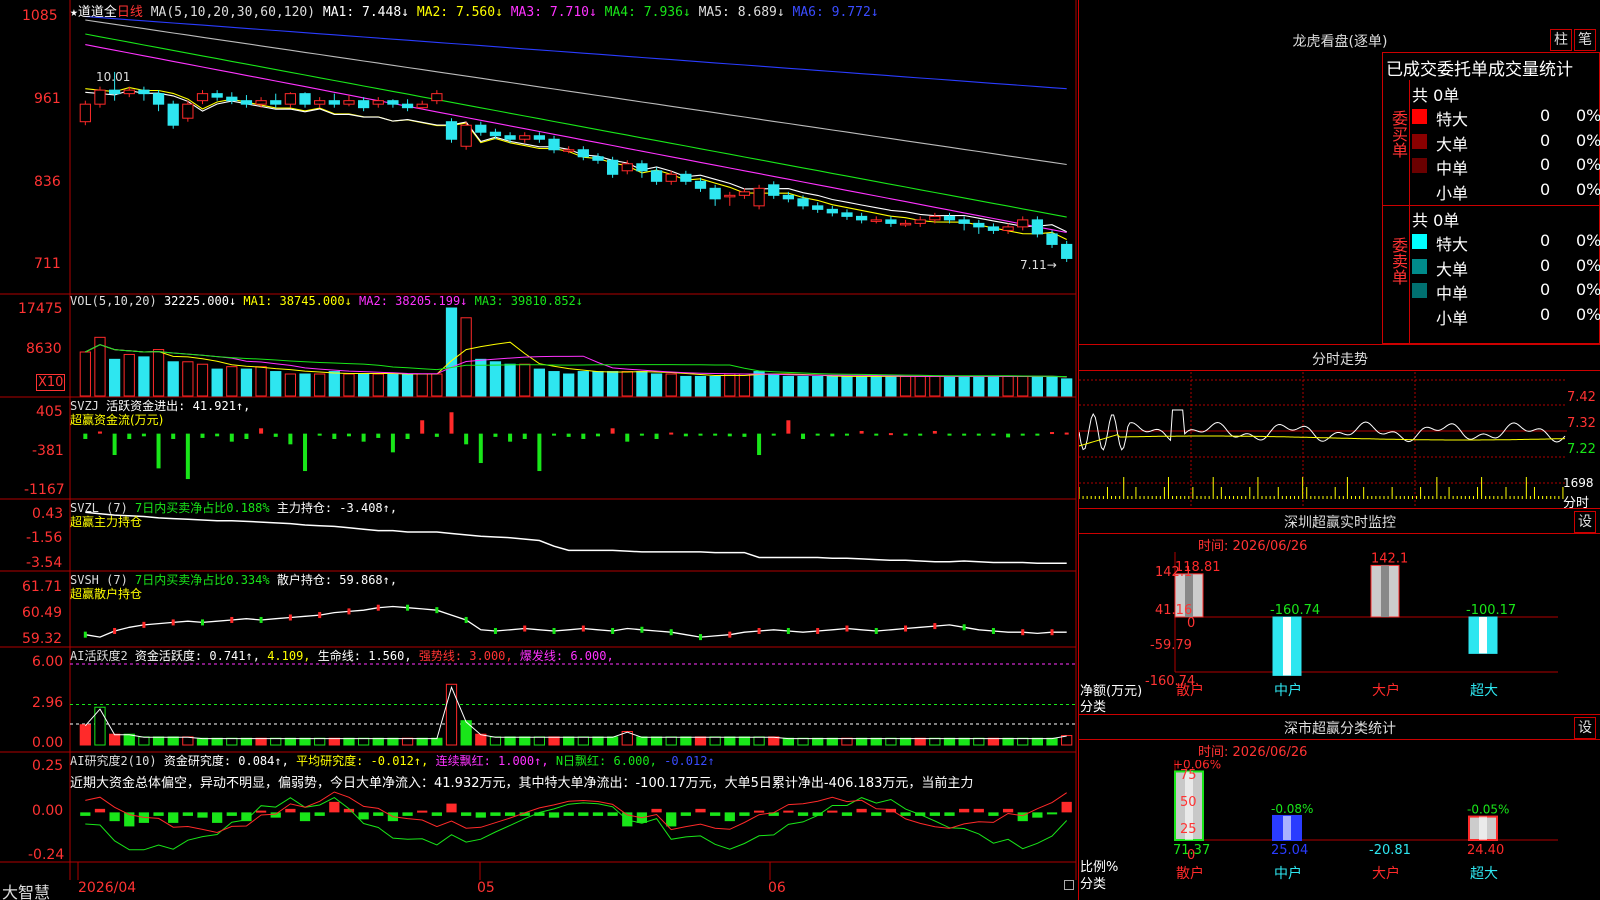 Image resolution: width=1600 pixels, height=900 pixels. Describe the element at coordinates (74, 12) in the screenshot. I see `favorite-star-icon: ★` at that location.